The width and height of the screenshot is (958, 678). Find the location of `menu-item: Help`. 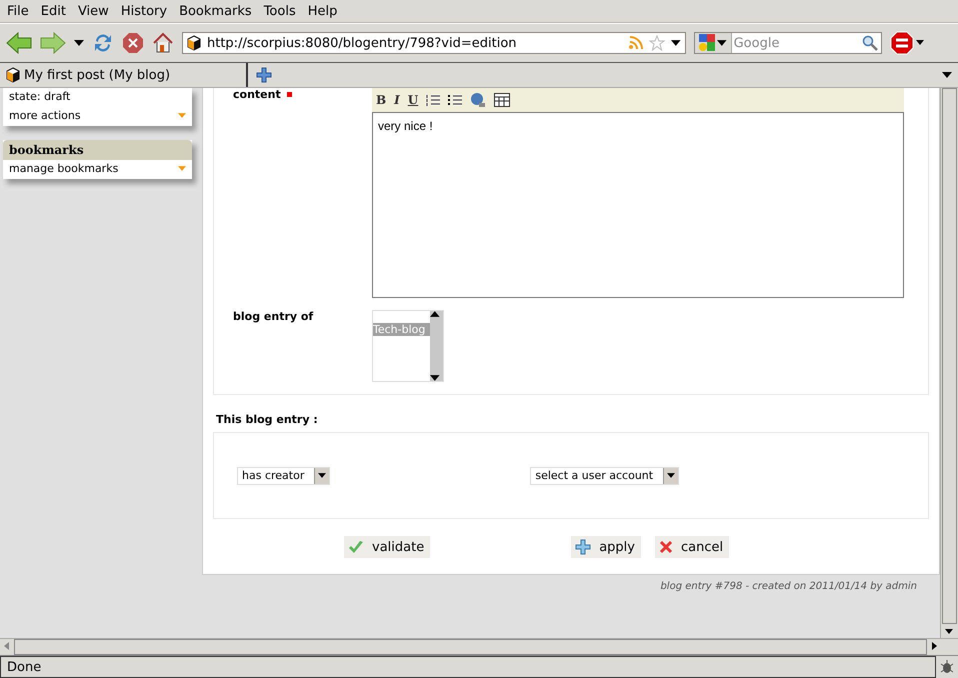

menu-item: Help is located at coordinates (323, 11).